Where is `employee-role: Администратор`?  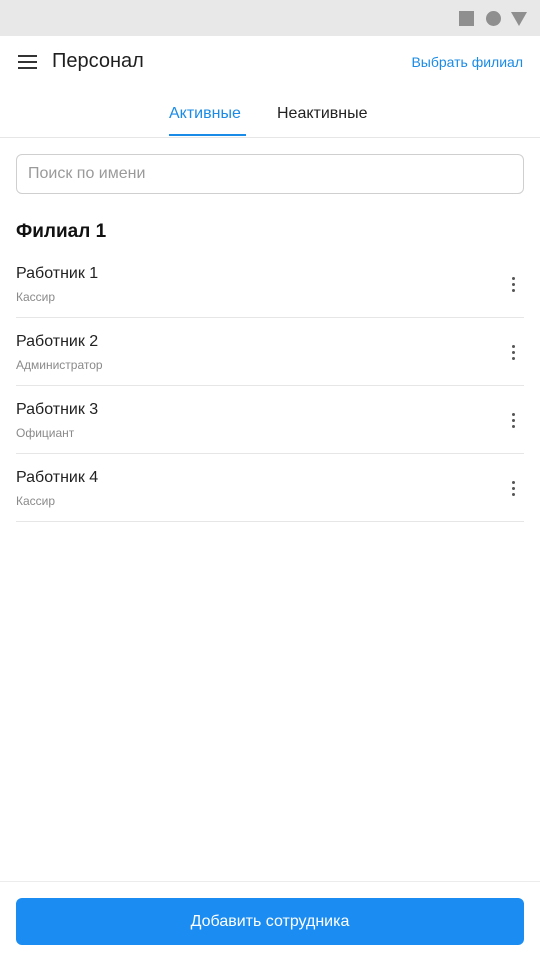
employee-role: Администратор is located at coordinates (59, 365).